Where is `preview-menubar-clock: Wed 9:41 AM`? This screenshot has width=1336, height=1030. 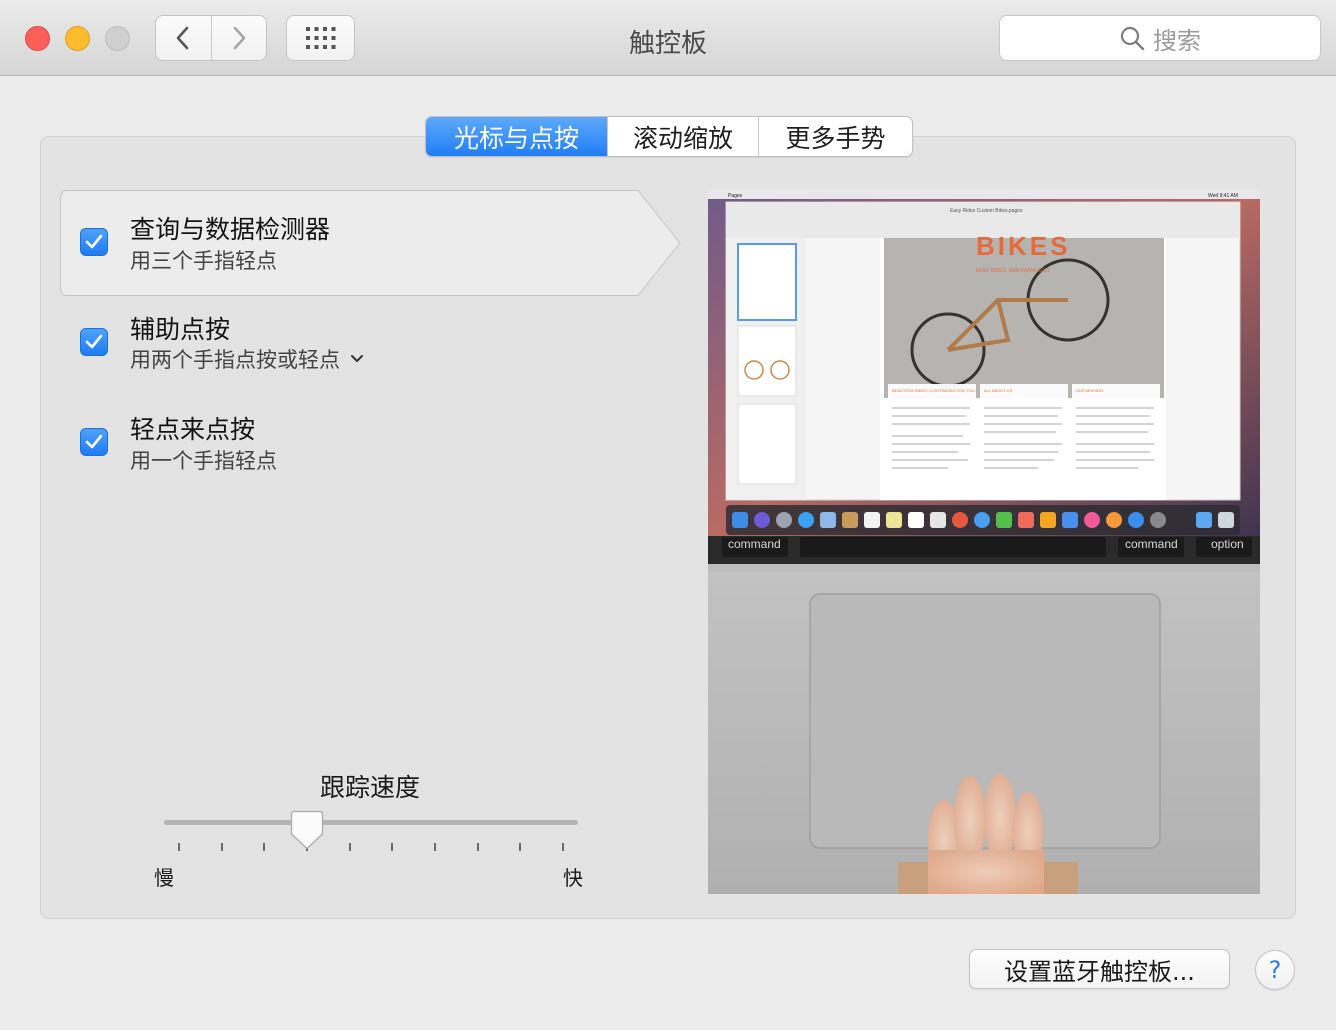
preview-menubar-clock: Wed 9:41 AM is located at coordinates (1223, 196).